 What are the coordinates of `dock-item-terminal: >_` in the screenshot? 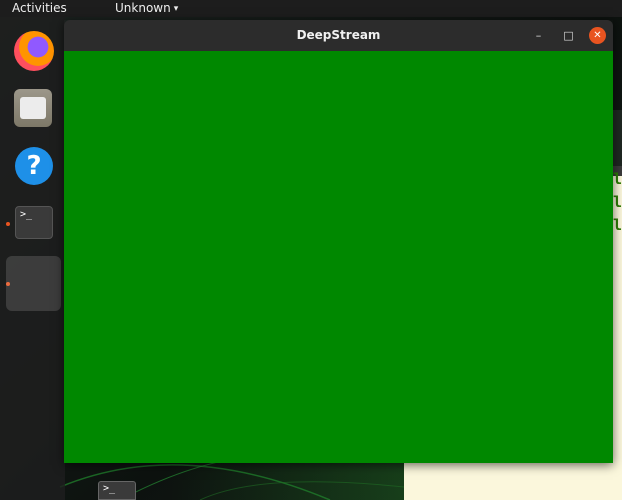 It's located at (33, 223).